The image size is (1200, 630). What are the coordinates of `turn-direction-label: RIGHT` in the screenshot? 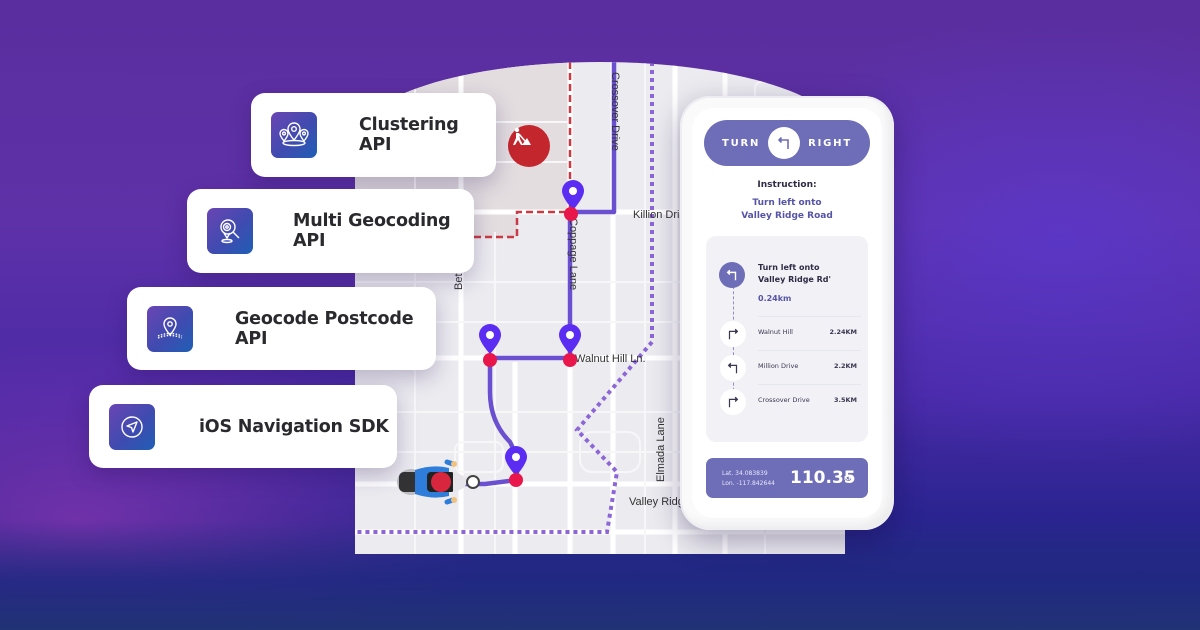 It's located at (830, 143).